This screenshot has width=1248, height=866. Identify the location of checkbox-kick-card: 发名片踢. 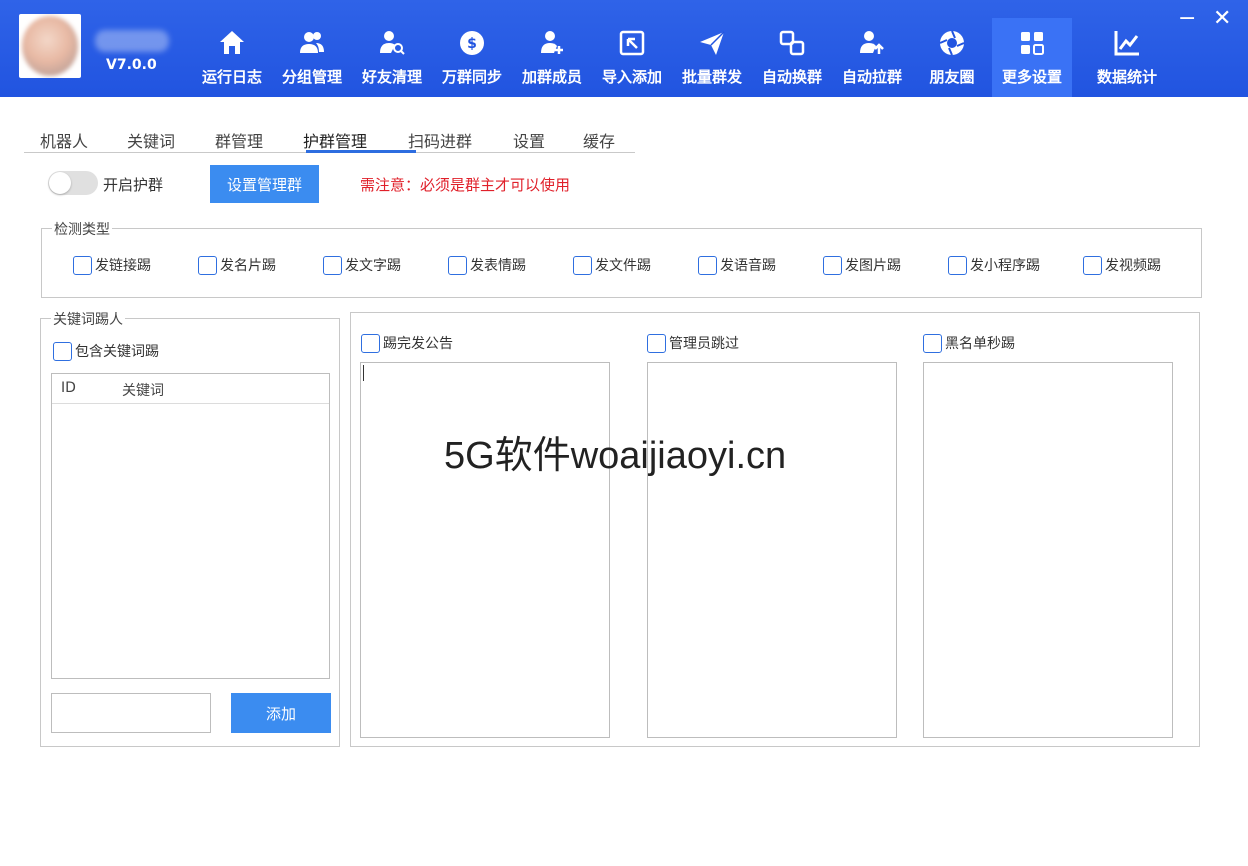
(237, 265).